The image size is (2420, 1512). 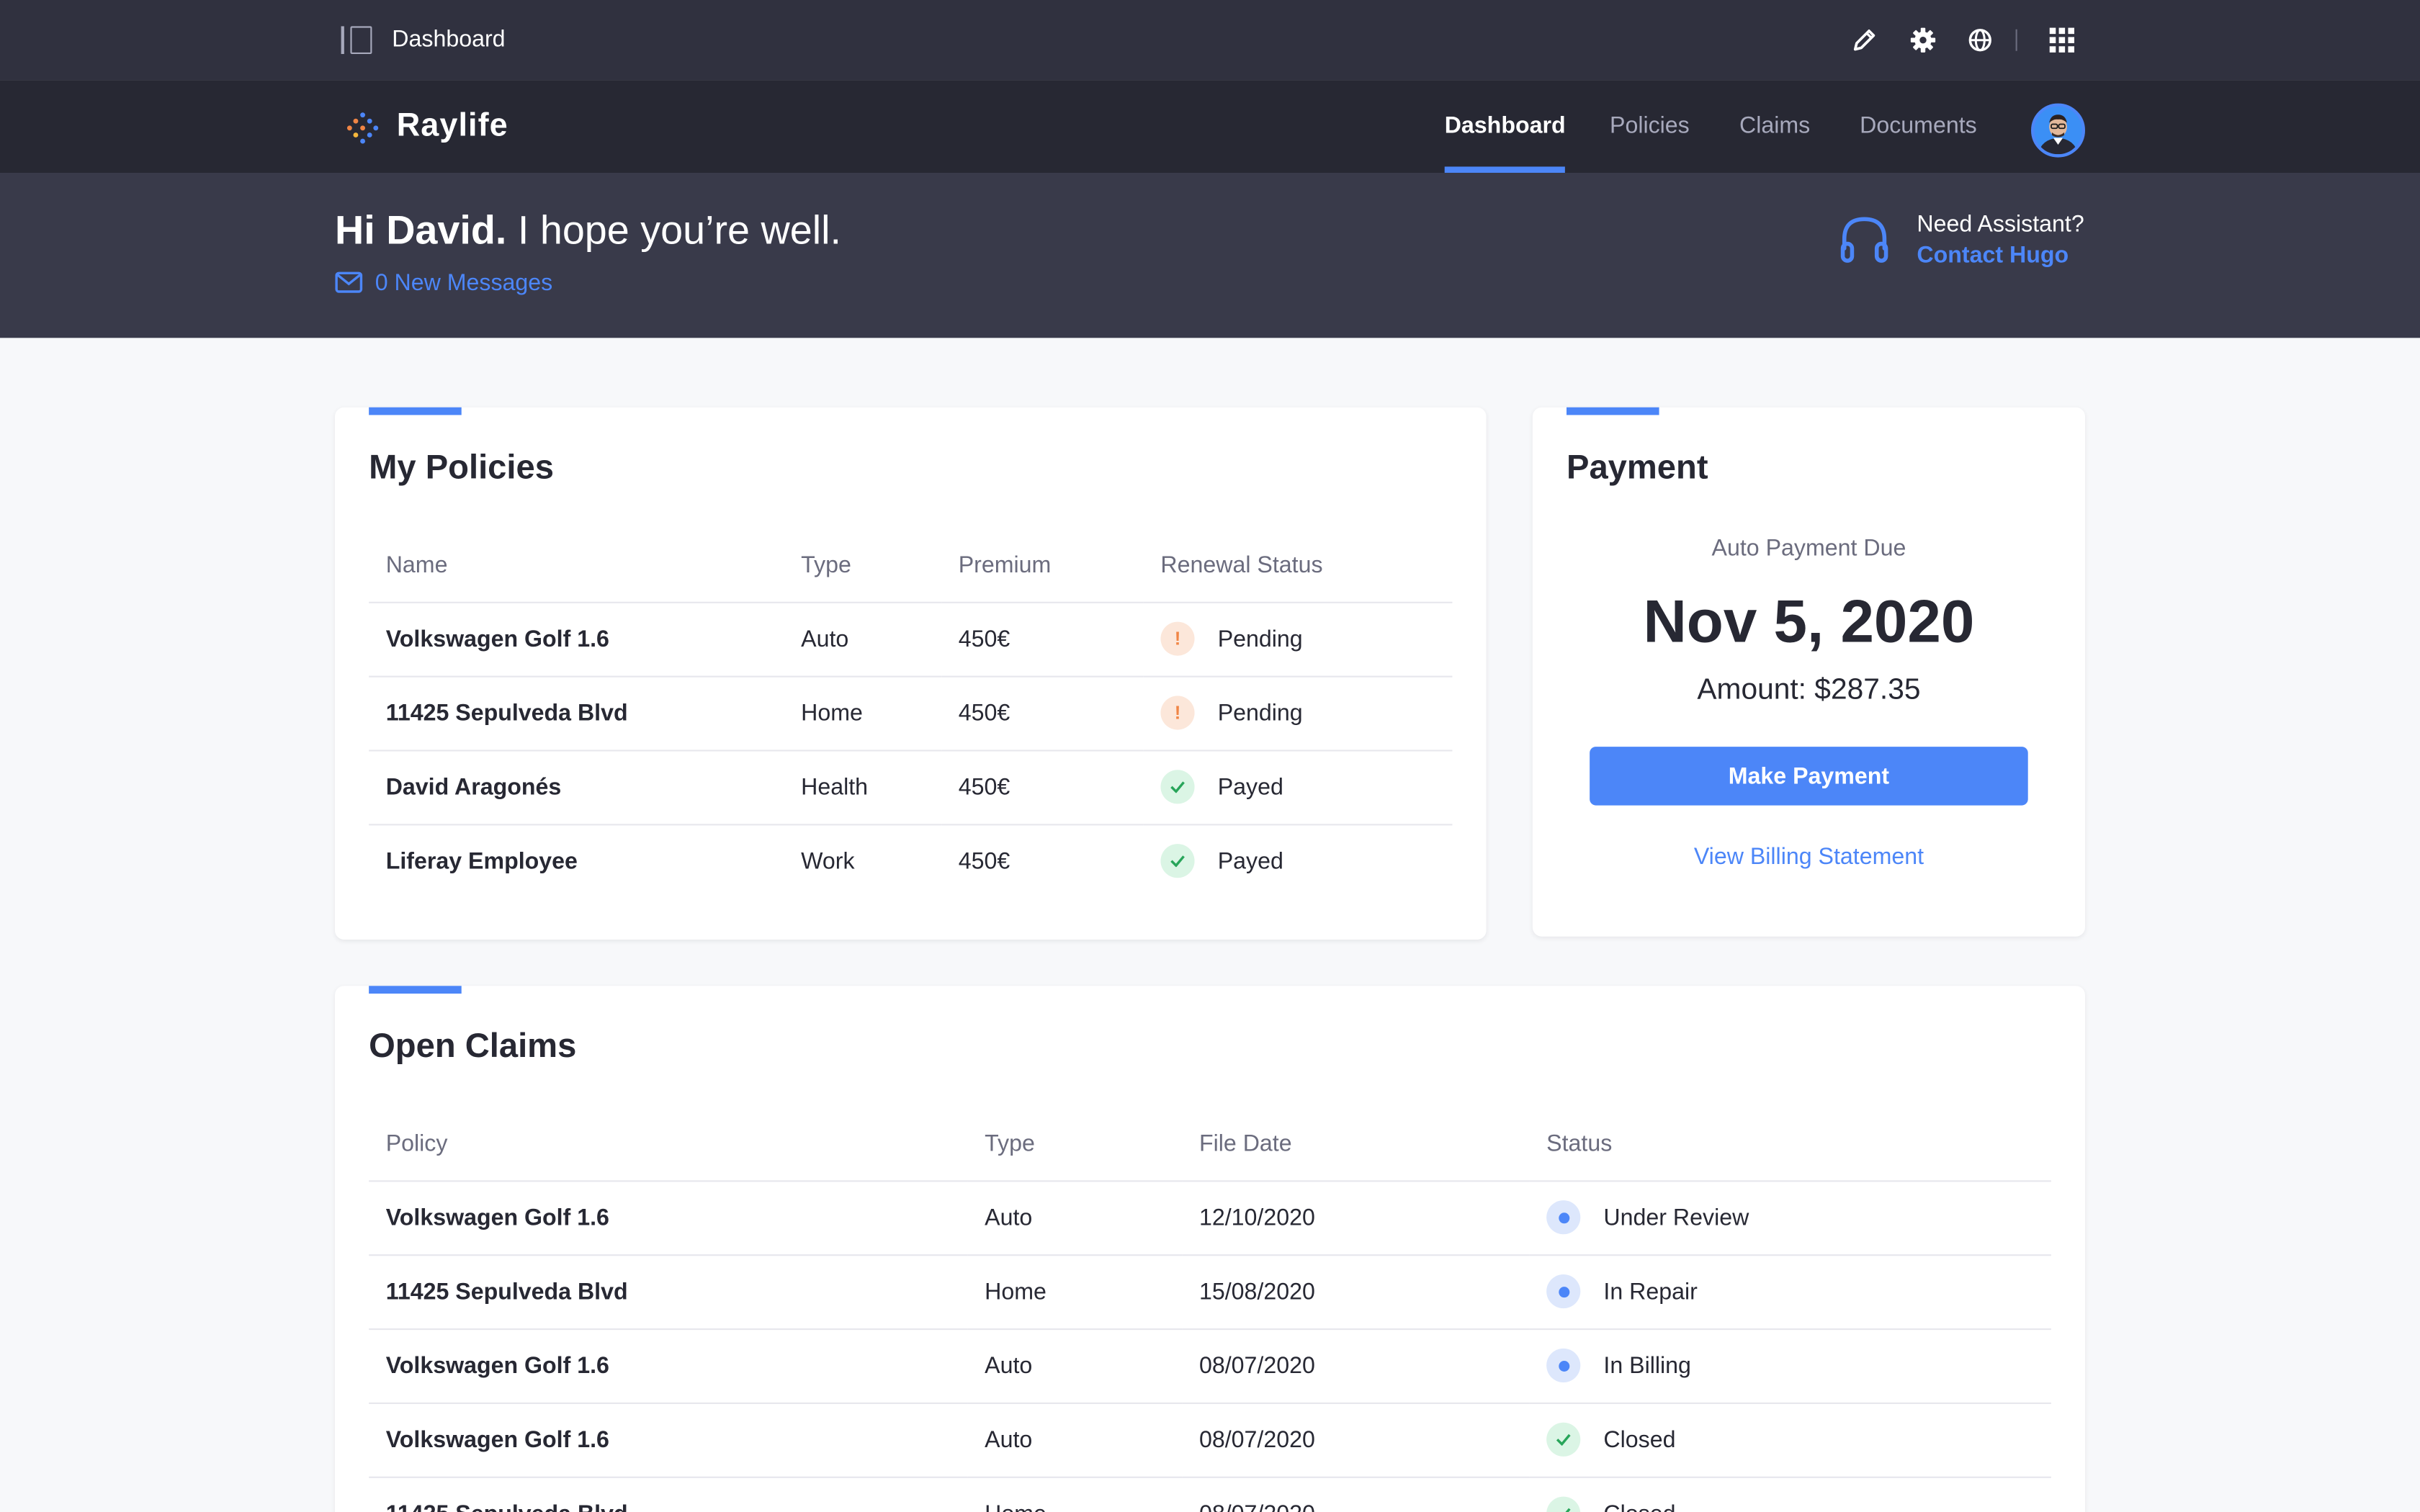 I want to click on mail-icon, so click(x=349, y=282).